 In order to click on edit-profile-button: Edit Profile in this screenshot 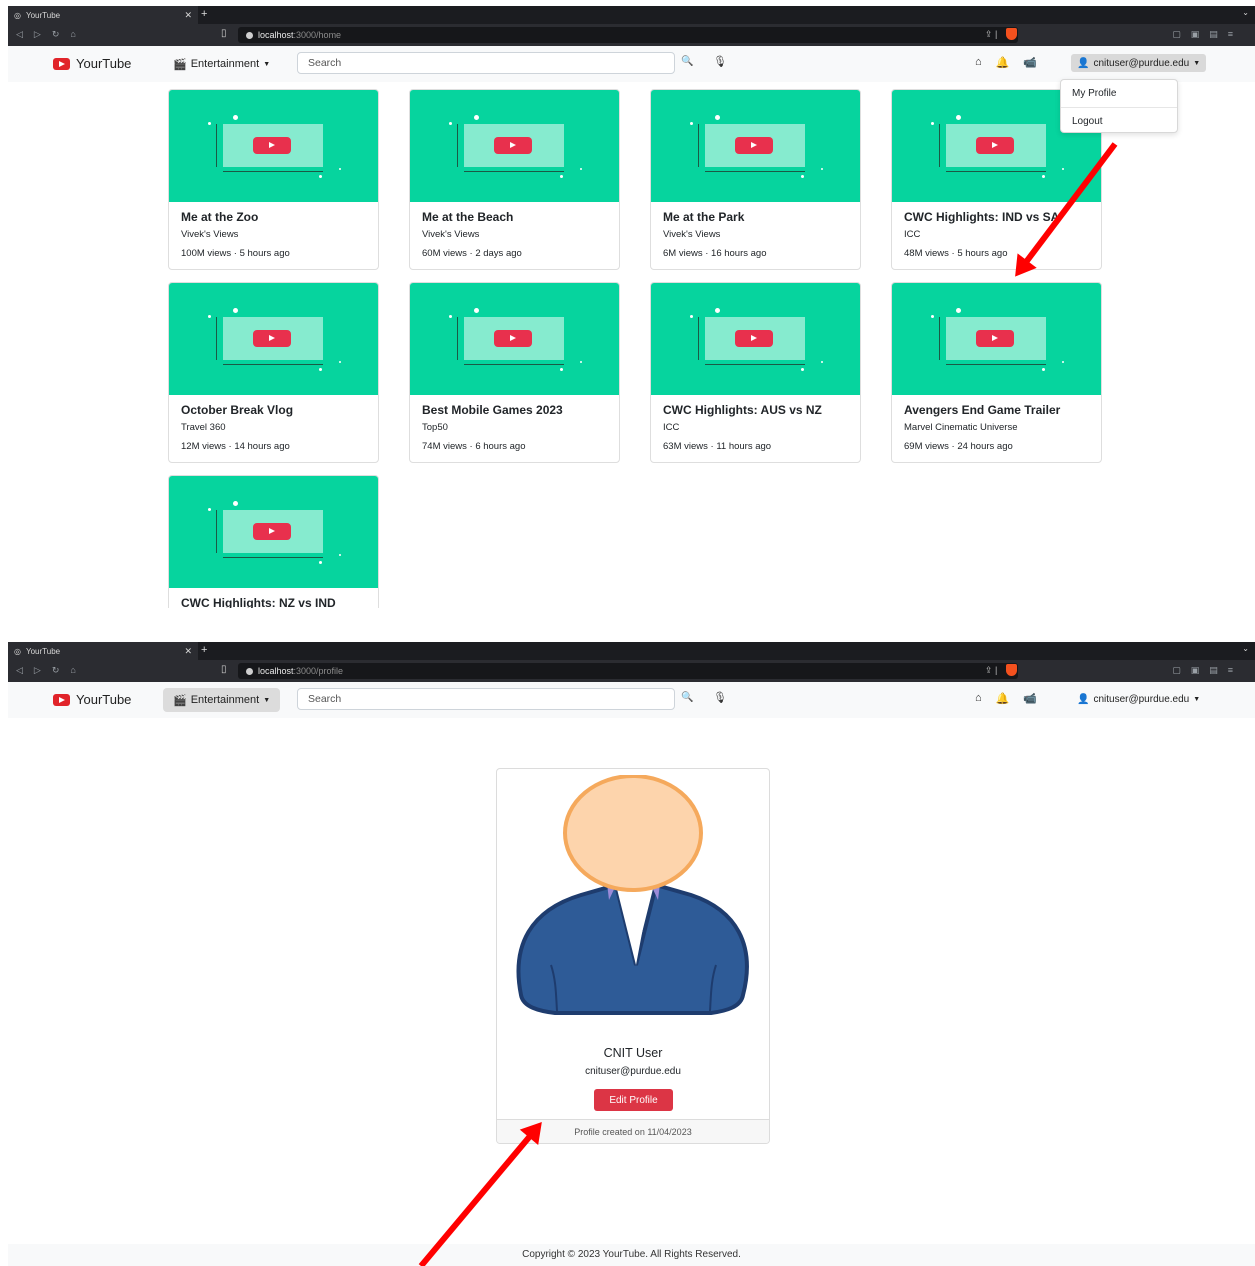, I will do `click(633, 1100)`.